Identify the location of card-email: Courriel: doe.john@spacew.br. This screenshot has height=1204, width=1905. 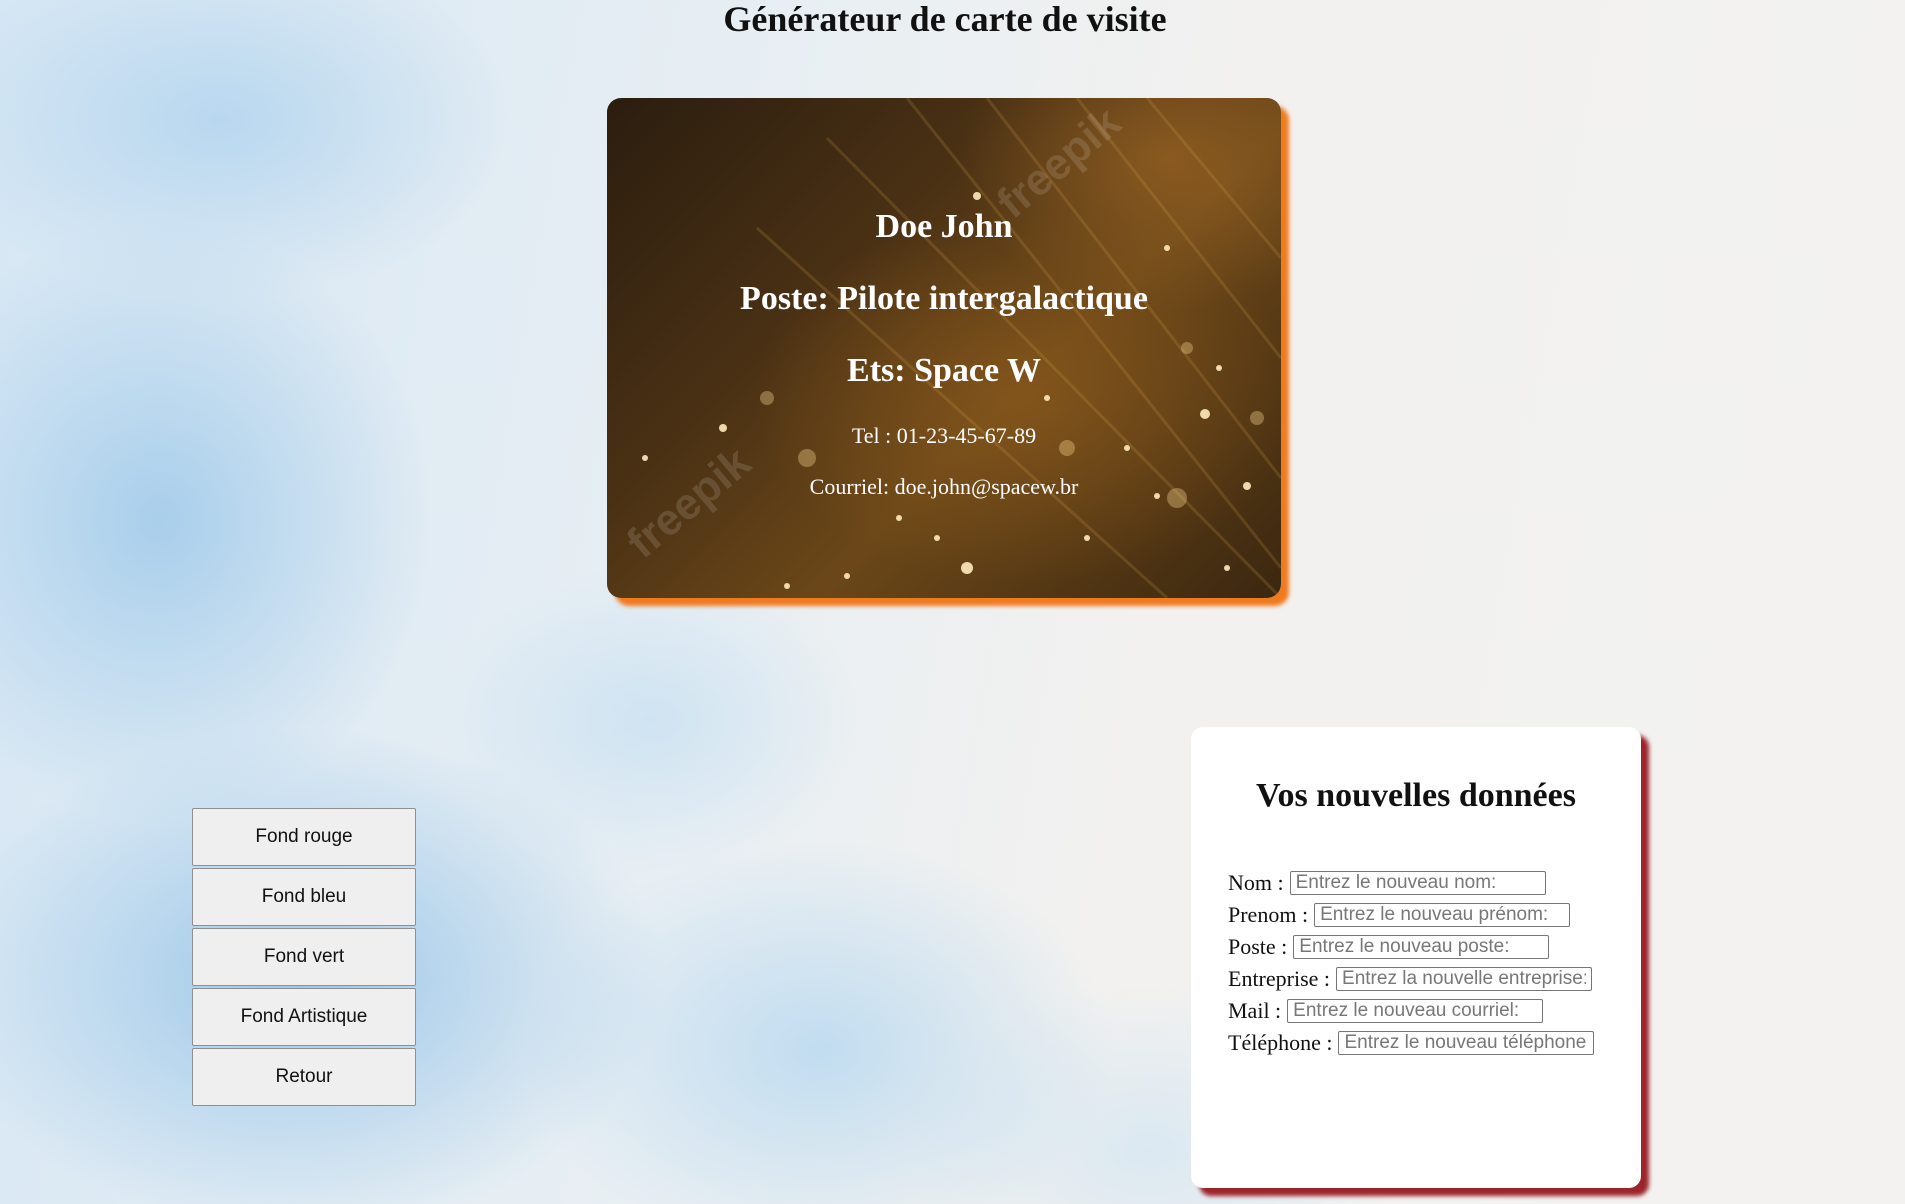
(944, 486).